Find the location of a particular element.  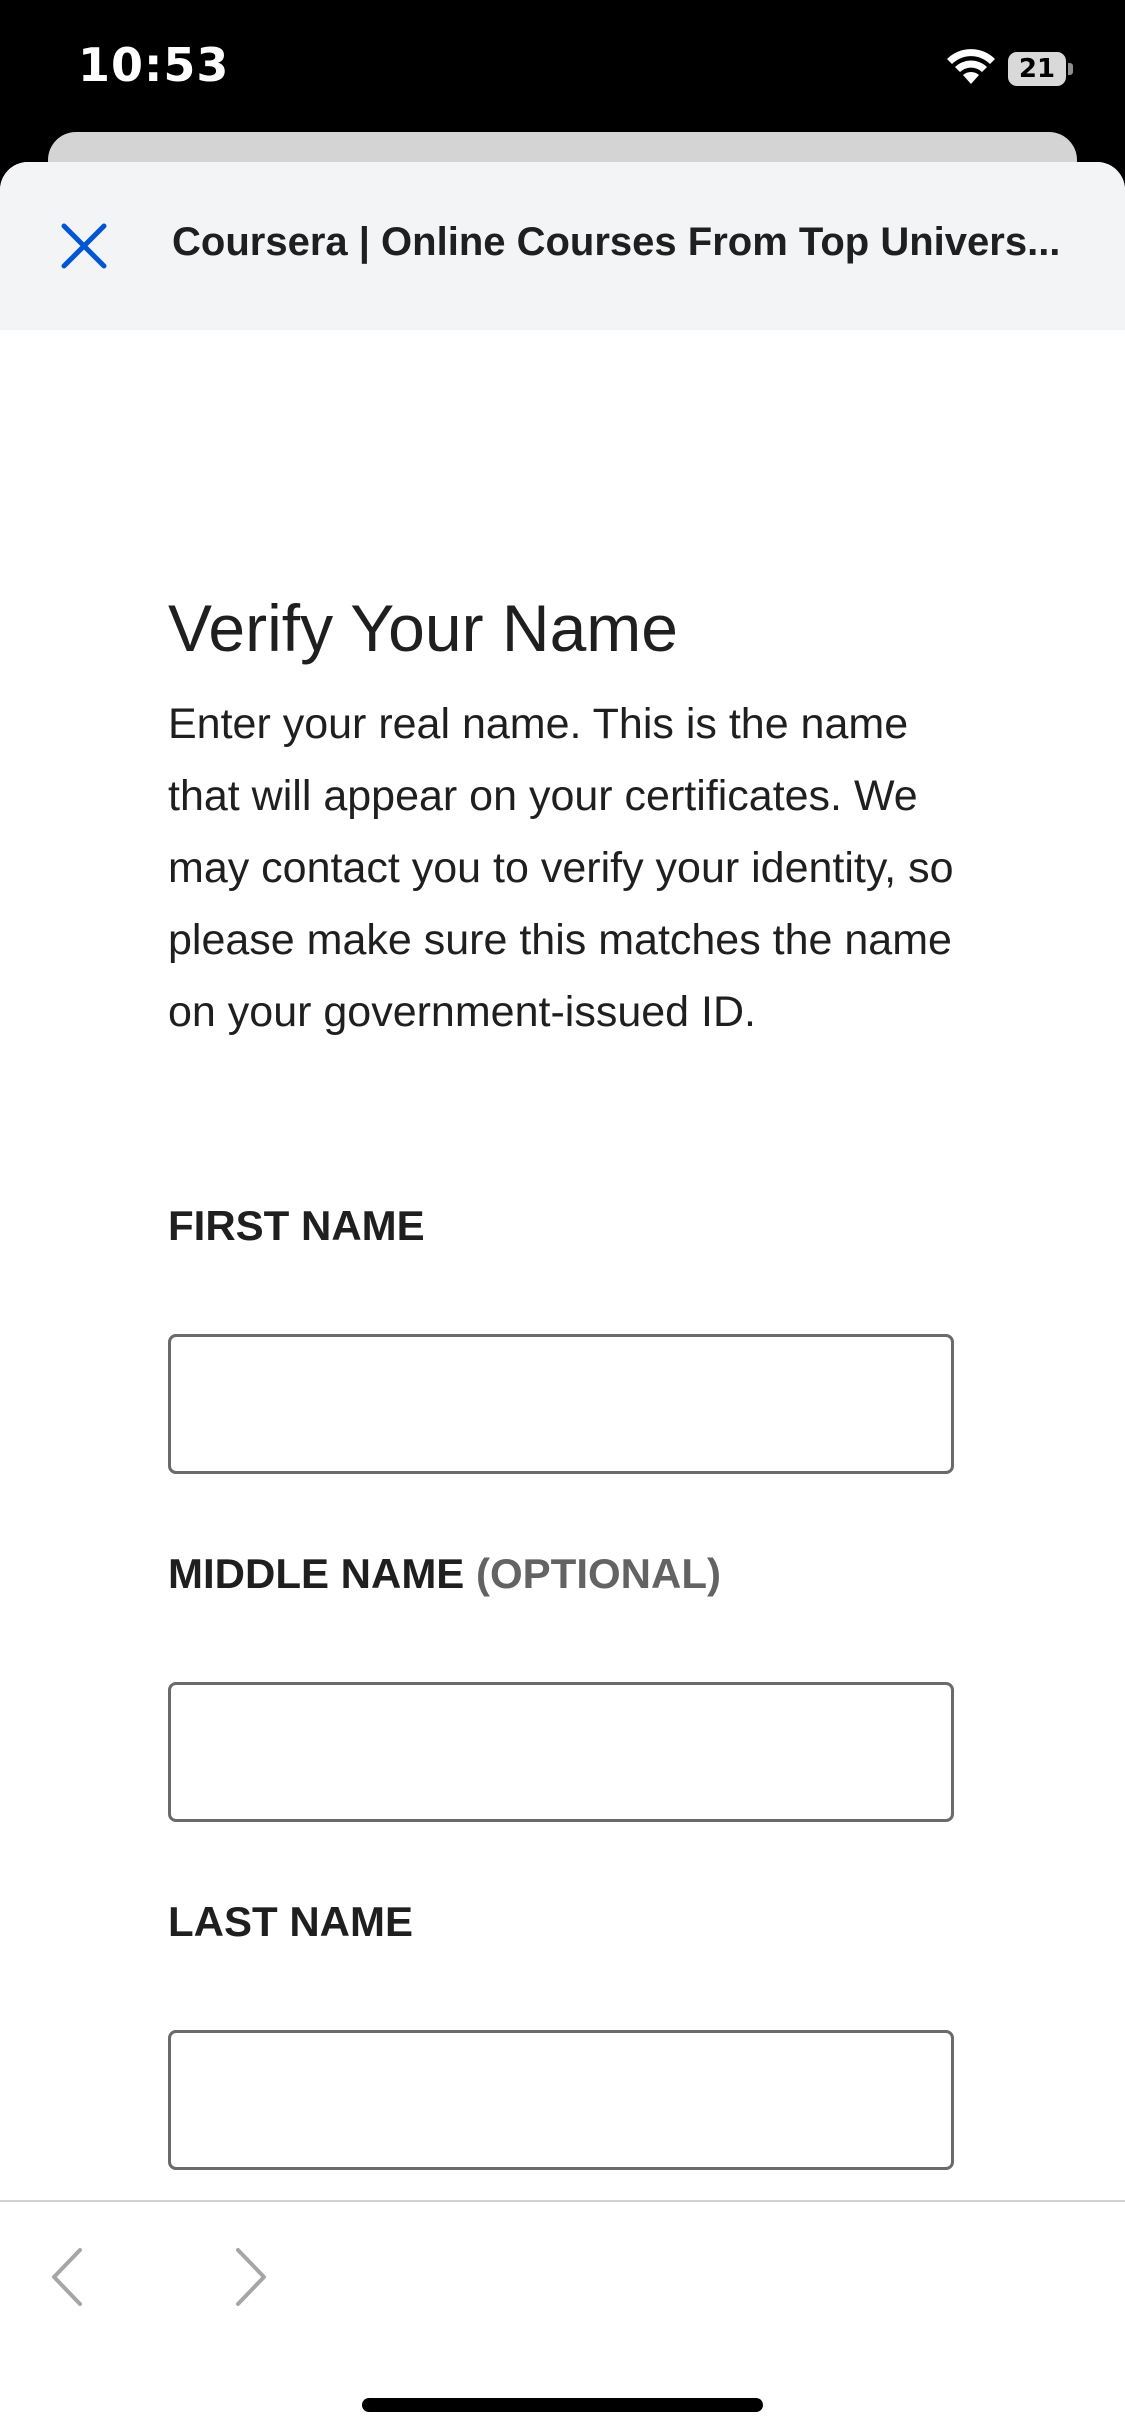

close-button is located at coordinates (84, 246).